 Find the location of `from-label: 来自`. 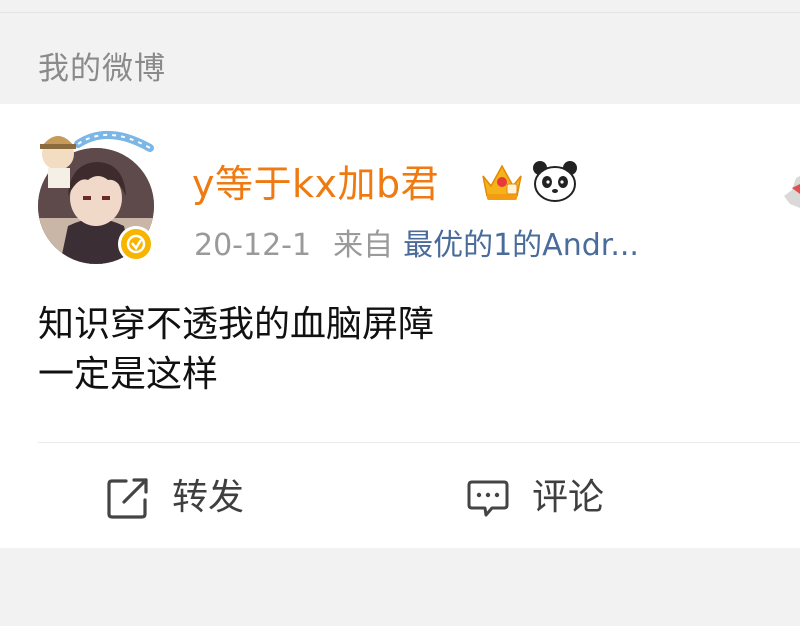

from-label: 来自 is located at coordinates (363, 245).